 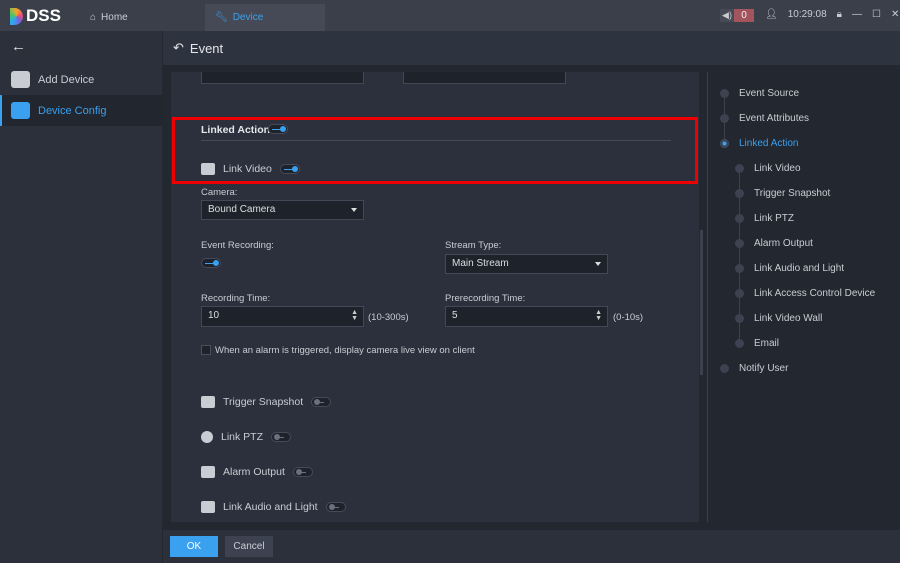 What do you see at coordinates (265, 17) in the screenshot?
I see `tab-device: 🔧︎ Device` at bounding box center [265, 17].